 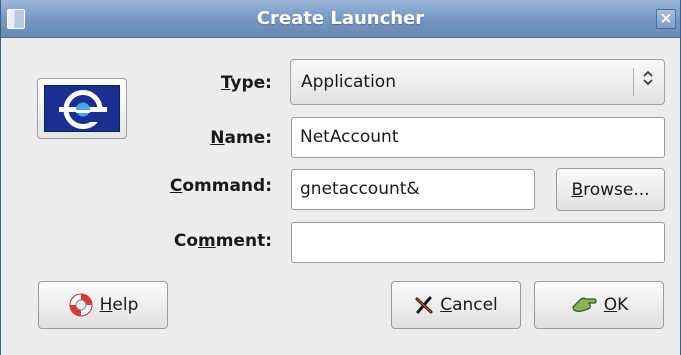 What do you see at coordinates (648, 82) in the screenshot?
I see `combo-arrows-icon` at bounding box center [648, 82].